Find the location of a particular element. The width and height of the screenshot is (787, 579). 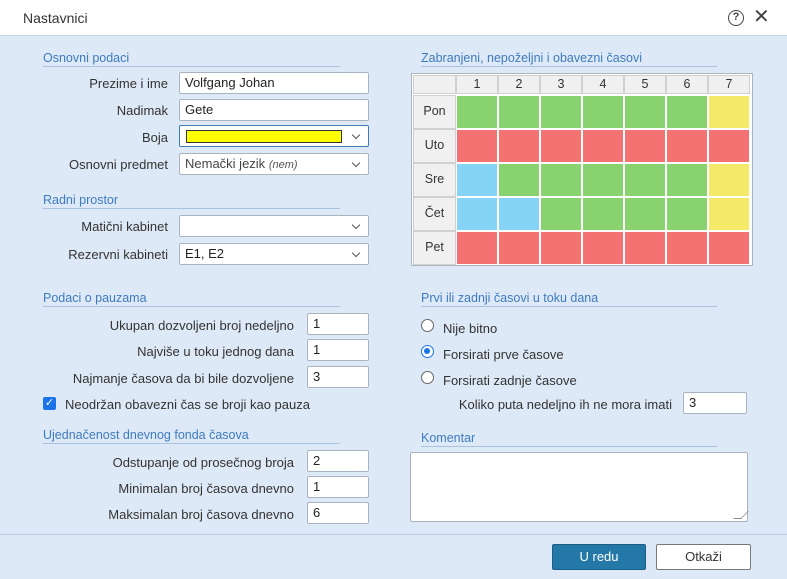

subject-label: Osnovni predmet is located at coordinates (118, 164).